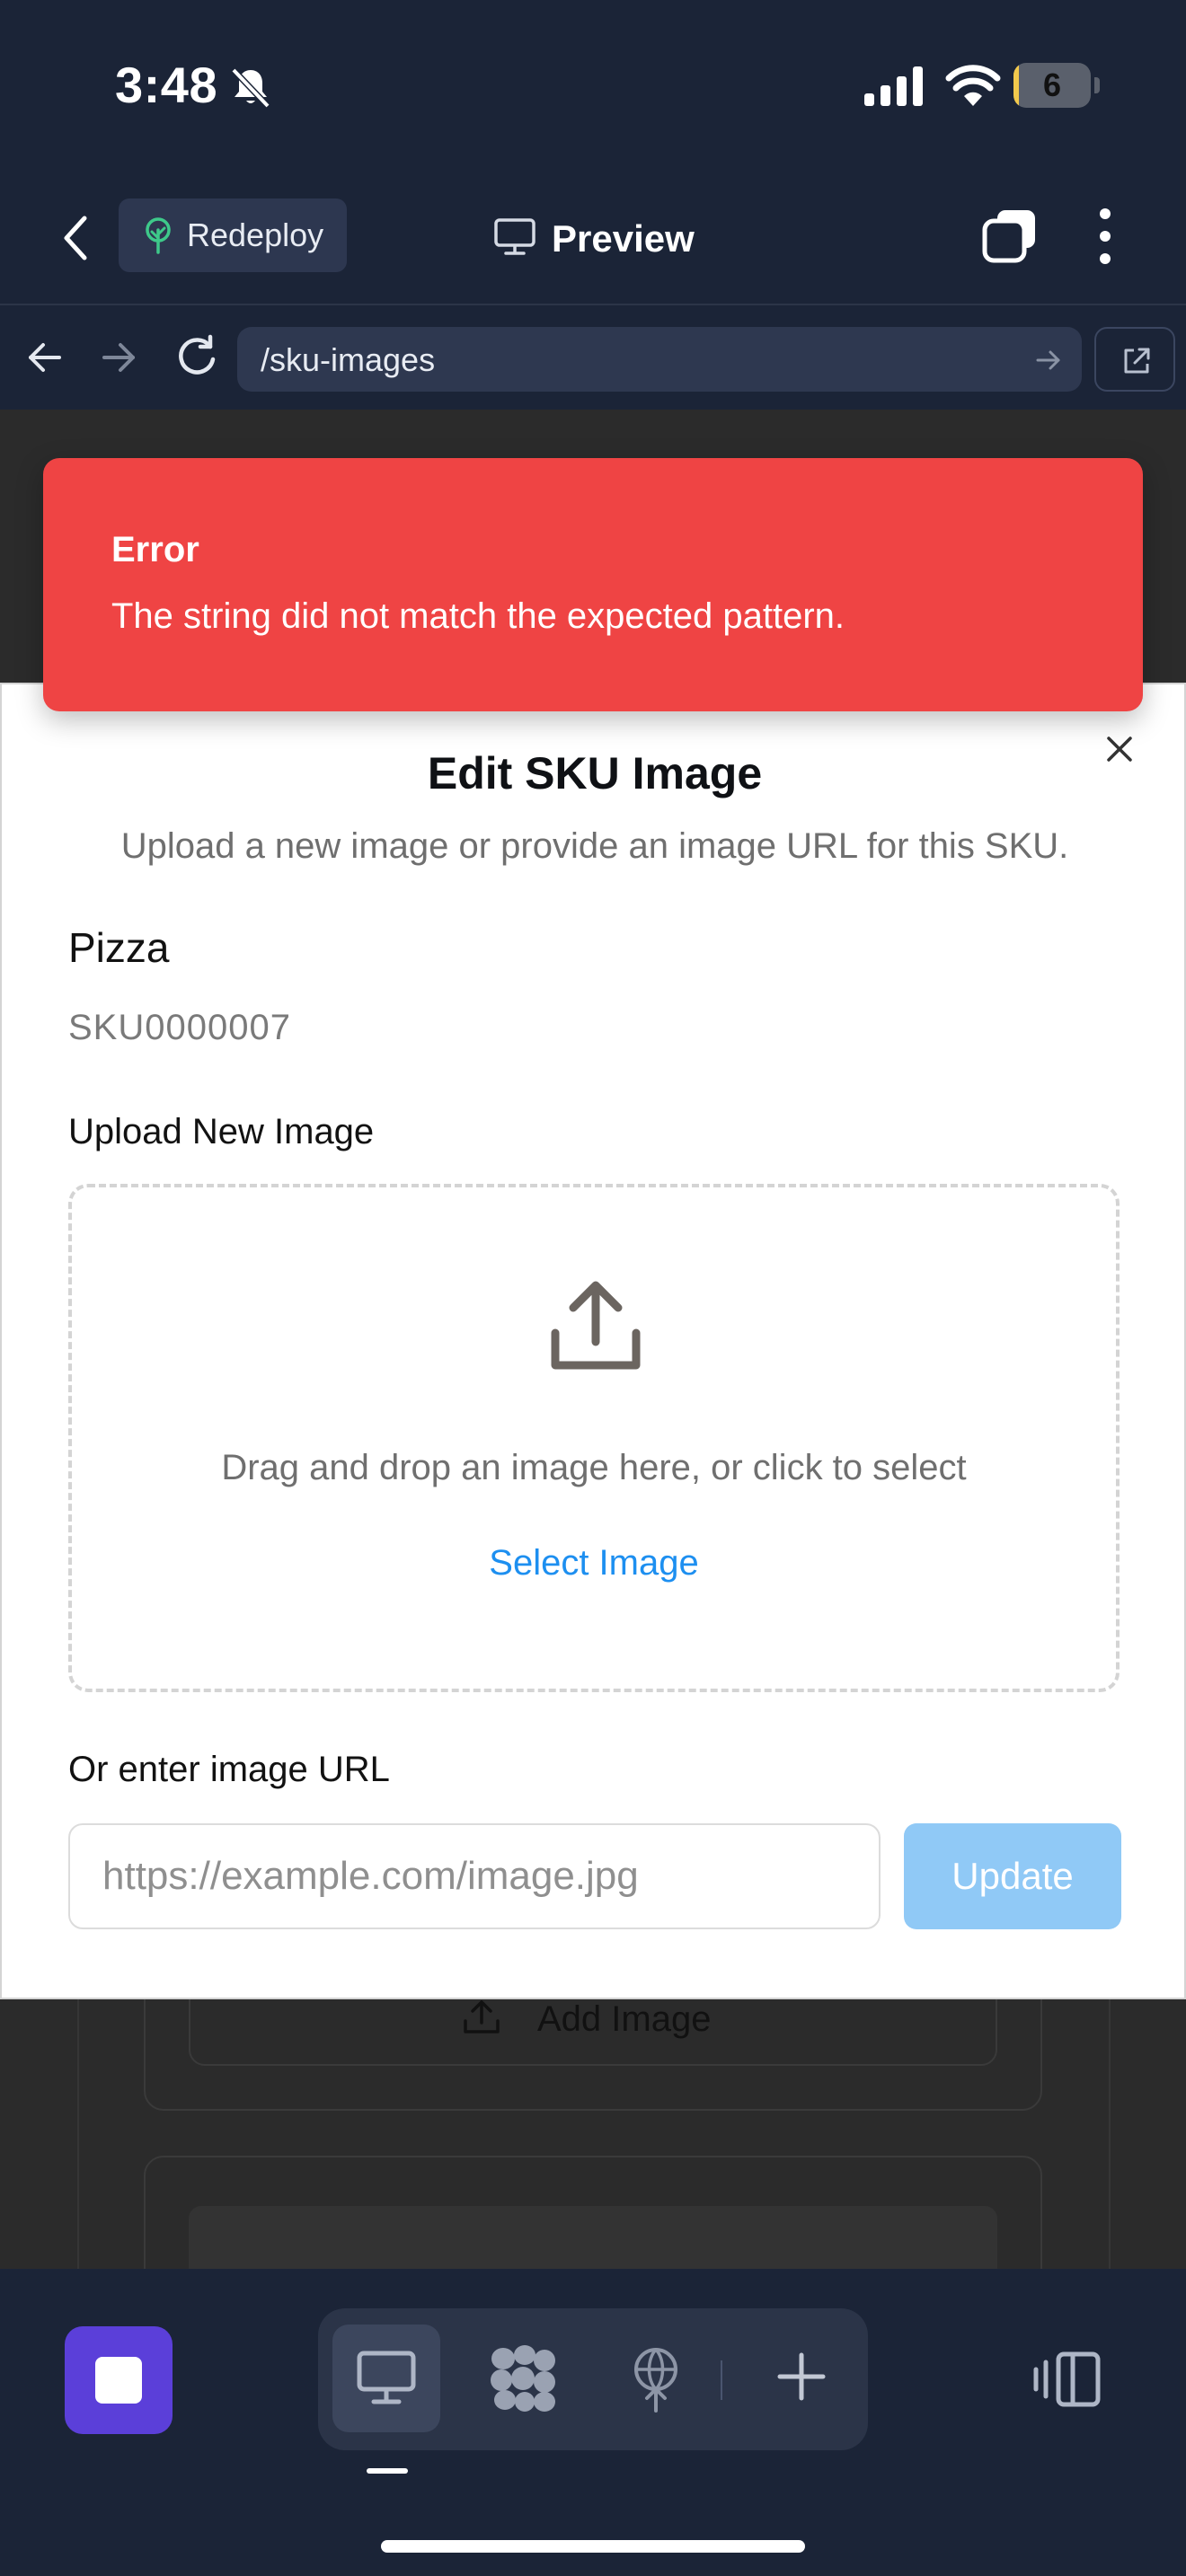 The height and width of the screenshot is (2576, 1186). Describe the element at coordinates (973, 85) in the screenshot. I see `wifi-icon` at that location.